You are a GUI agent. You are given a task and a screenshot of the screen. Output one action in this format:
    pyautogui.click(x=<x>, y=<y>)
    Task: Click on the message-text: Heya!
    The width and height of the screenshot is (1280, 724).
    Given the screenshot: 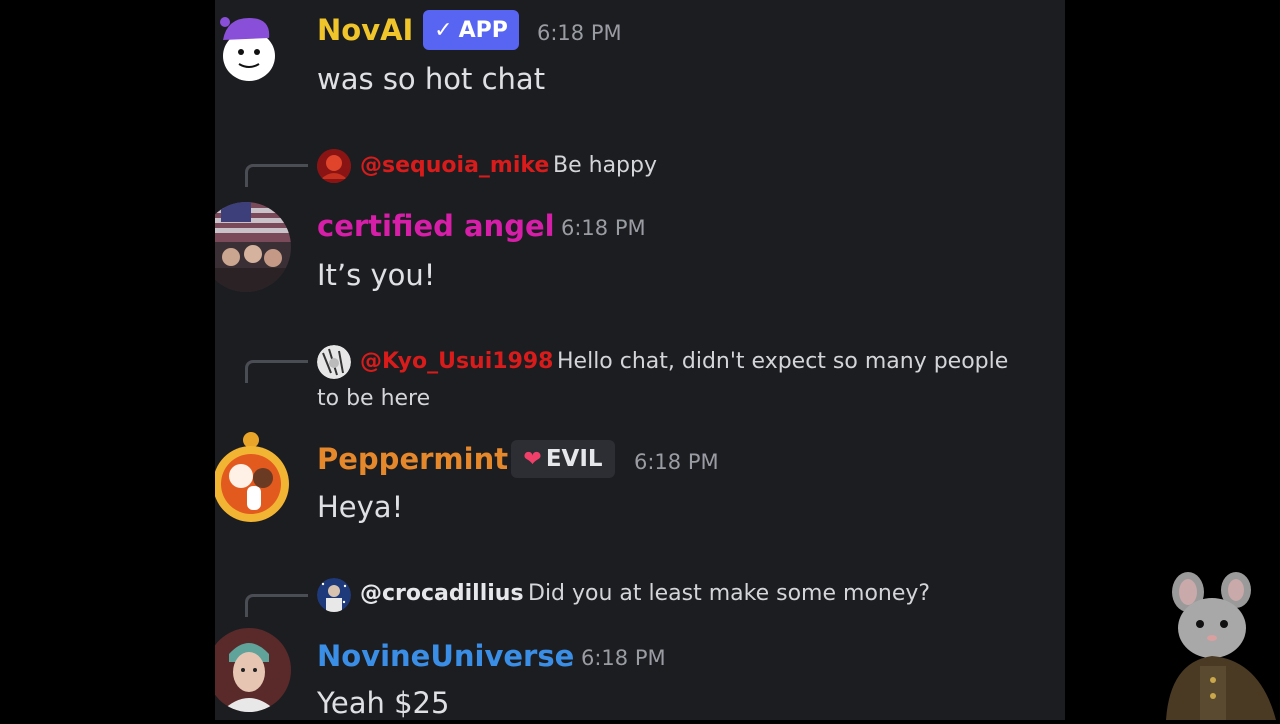 What is the action you would take?
    pyautogui.click(x=360, y=507)
    